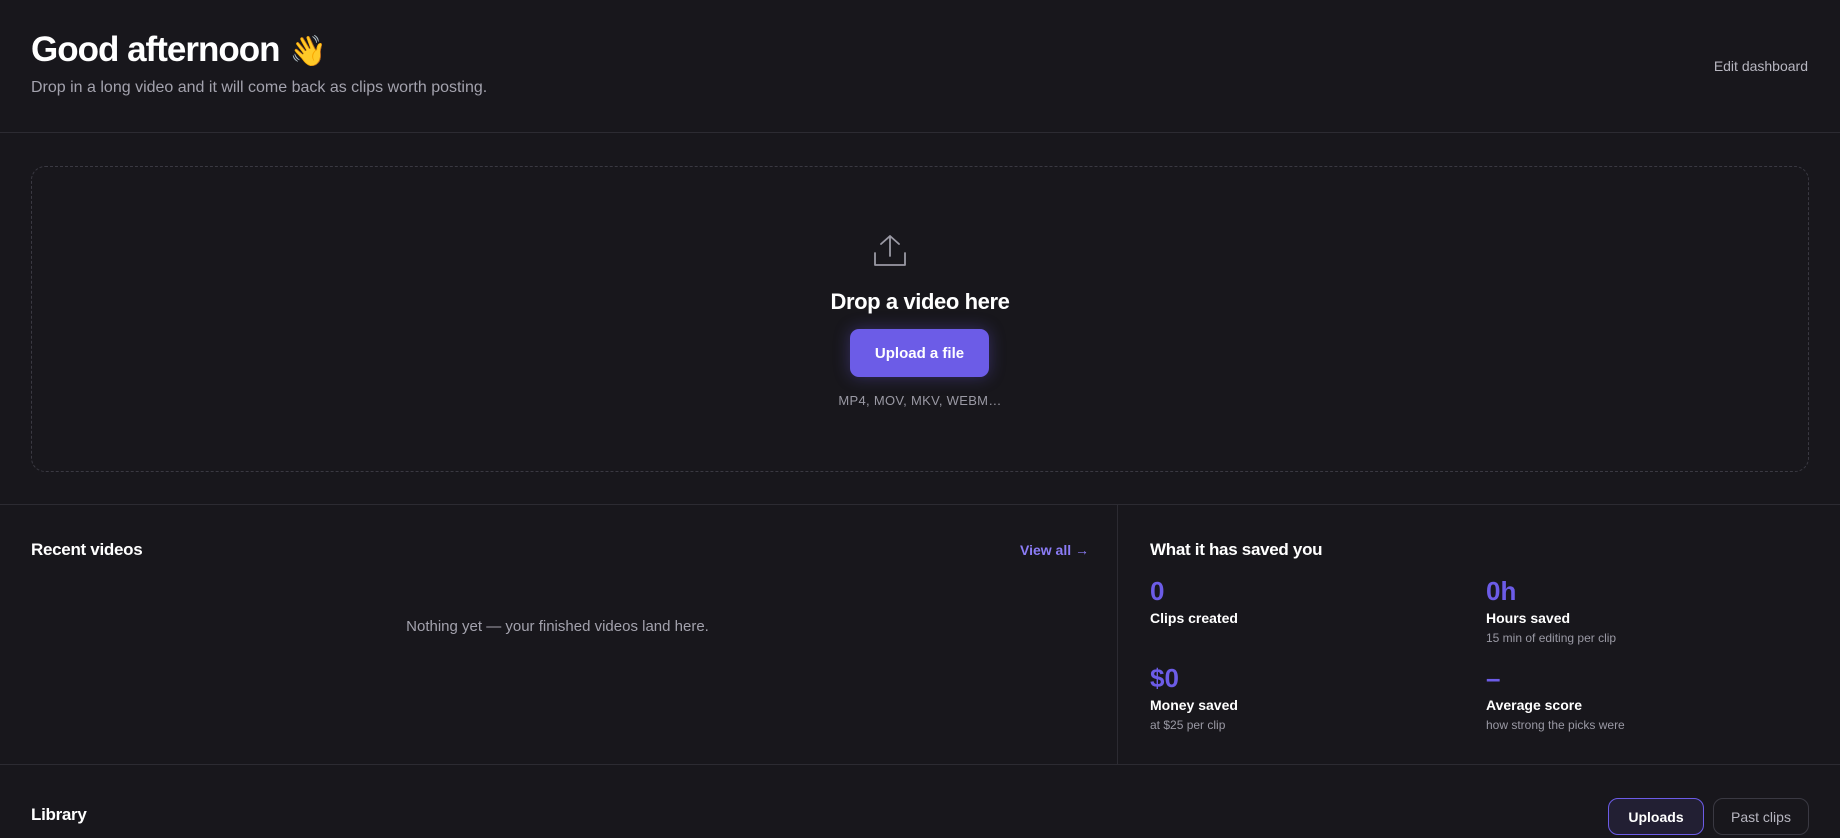  Describe the element at coordinates (1761, 66) in the screenshot. I see `edit-dashboard-link: Edit dashboard` at that location.